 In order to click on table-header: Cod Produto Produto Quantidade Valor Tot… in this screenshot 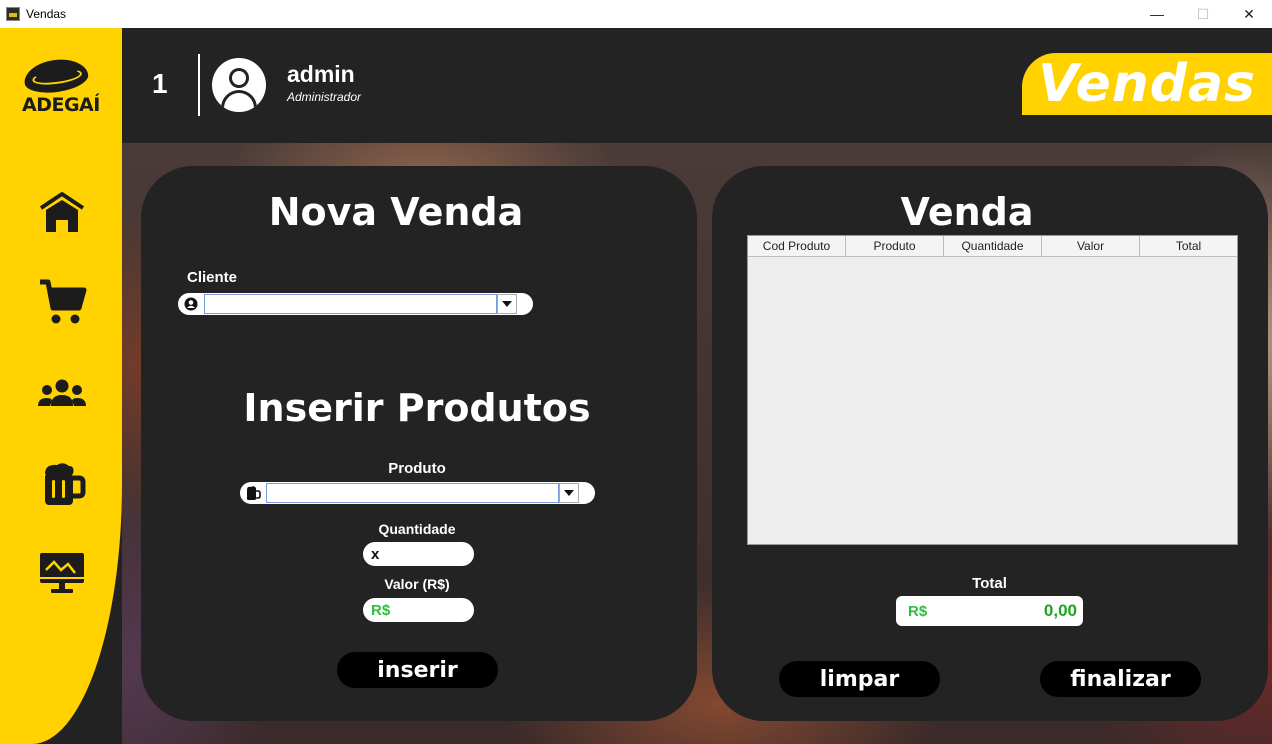, I will do `click(992, 246)`.